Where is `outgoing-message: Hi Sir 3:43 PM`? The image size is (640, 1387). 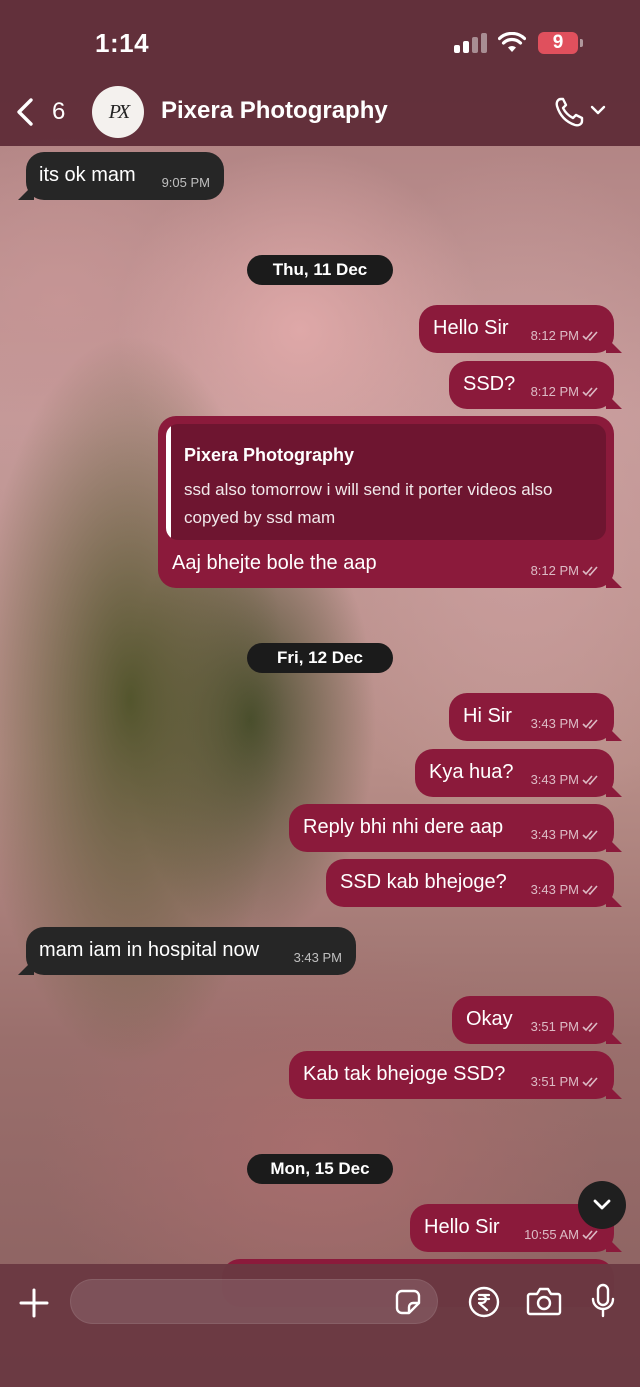
outgoing-message: Hi Sir 3:43 PM is located at coordinates (535, 717).